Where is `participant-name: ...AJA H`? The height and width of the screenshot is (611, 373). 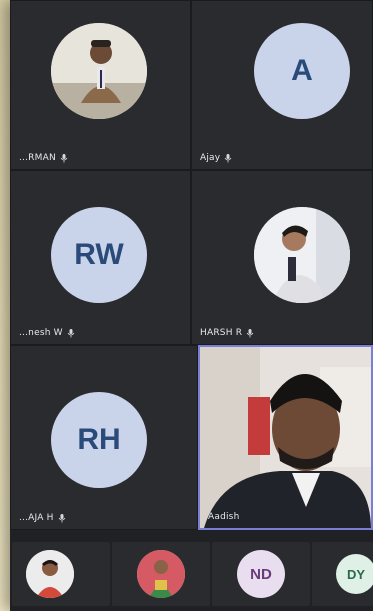
participant-name: ...AJA H is located at coordinates (42, 518).